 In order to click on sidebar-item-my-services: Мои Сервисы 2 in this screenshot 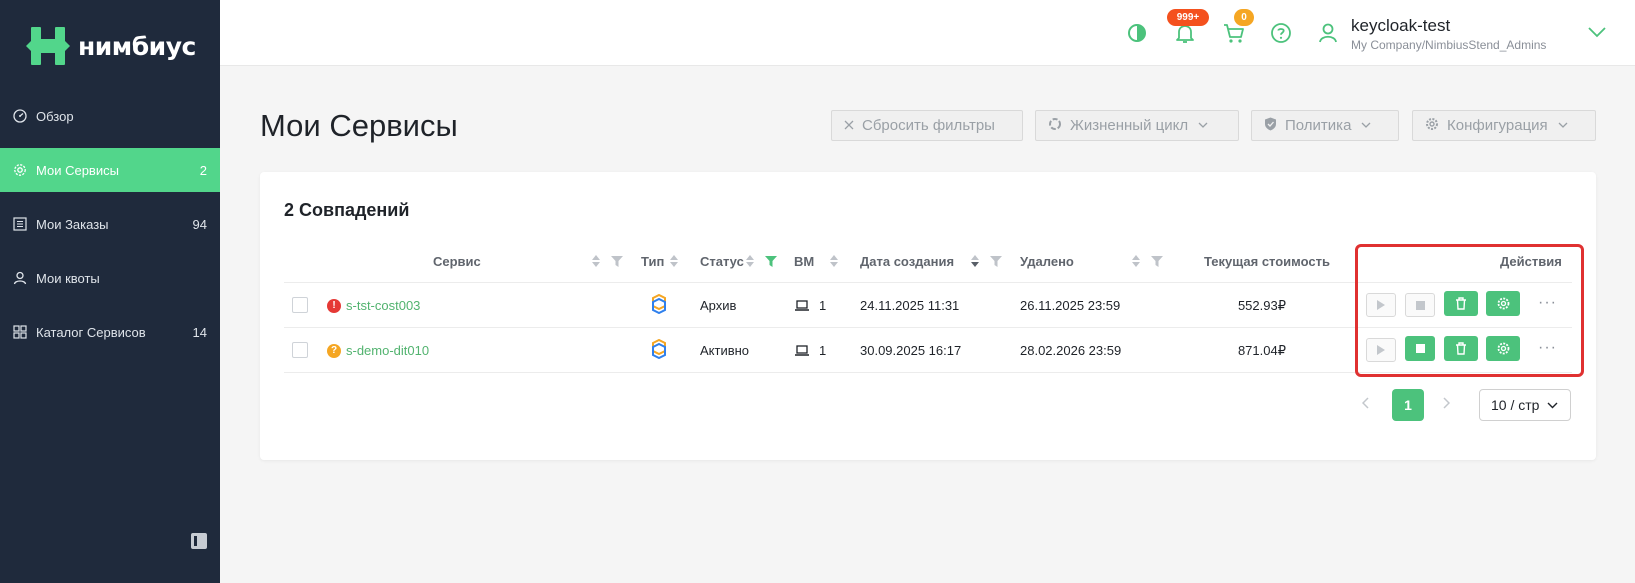, I will do `click(110, 170)`.